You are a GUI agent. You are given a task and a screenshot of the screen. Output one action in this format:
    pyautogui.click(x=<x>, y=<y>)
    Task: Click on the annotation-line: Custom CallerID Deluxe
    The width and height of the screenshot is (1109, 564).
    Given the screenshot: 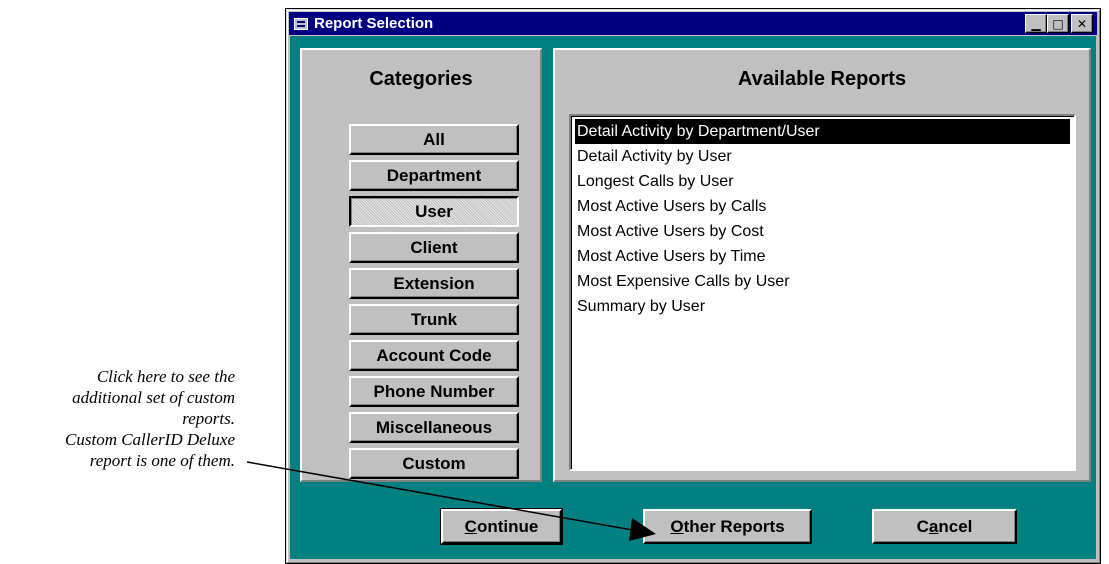 What is the action you would take?
    pyautogui.click(x=150, y=439)
    